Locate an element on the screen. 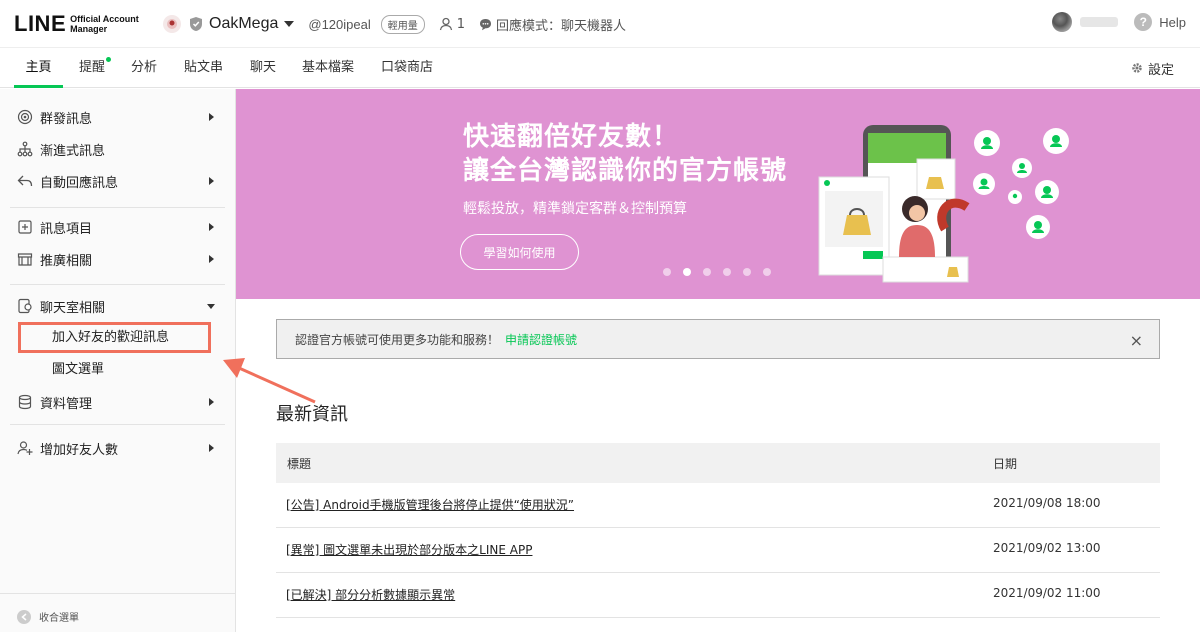 The image size is (1200, 632). tab-notifications: 提醒 is located at coordinates (95, 68).